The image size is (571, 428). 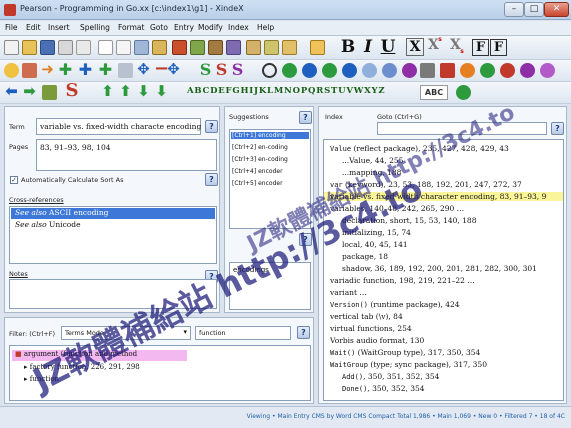 I want to click on filter-help-button: ?, so click(x=303, y=332).